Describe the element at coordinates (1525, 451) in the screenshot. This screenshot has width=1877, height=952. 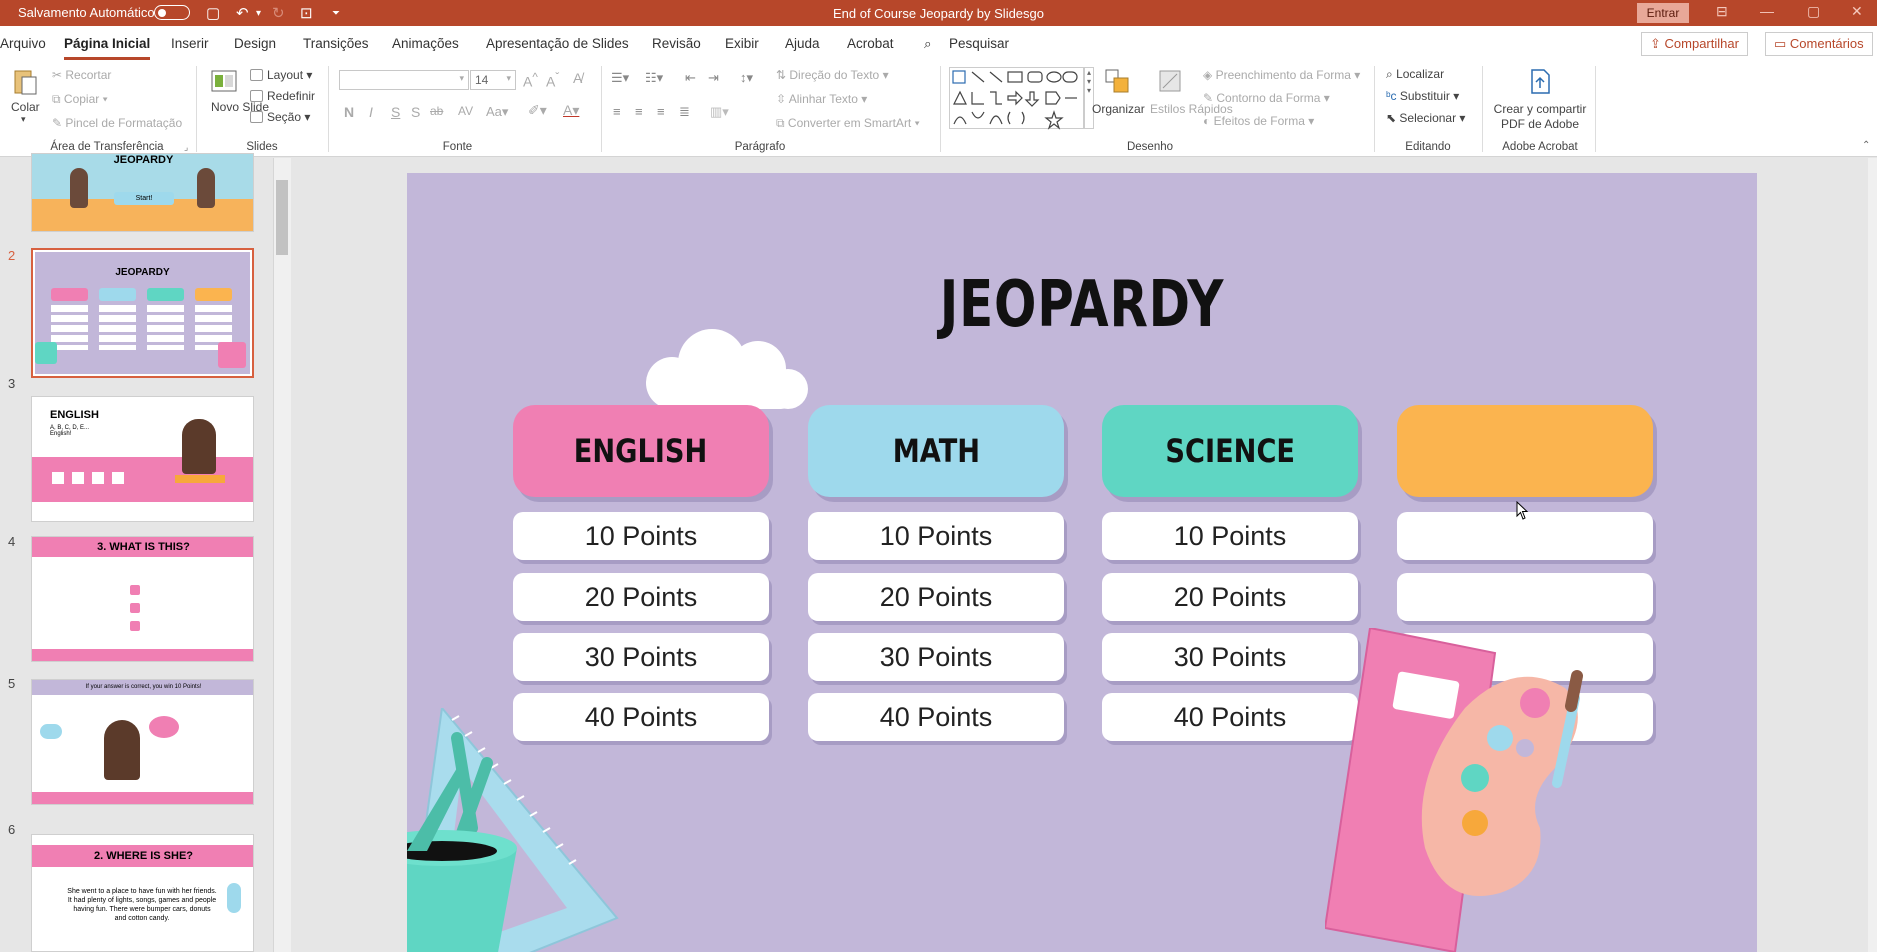
I see `category-empty` at that location.